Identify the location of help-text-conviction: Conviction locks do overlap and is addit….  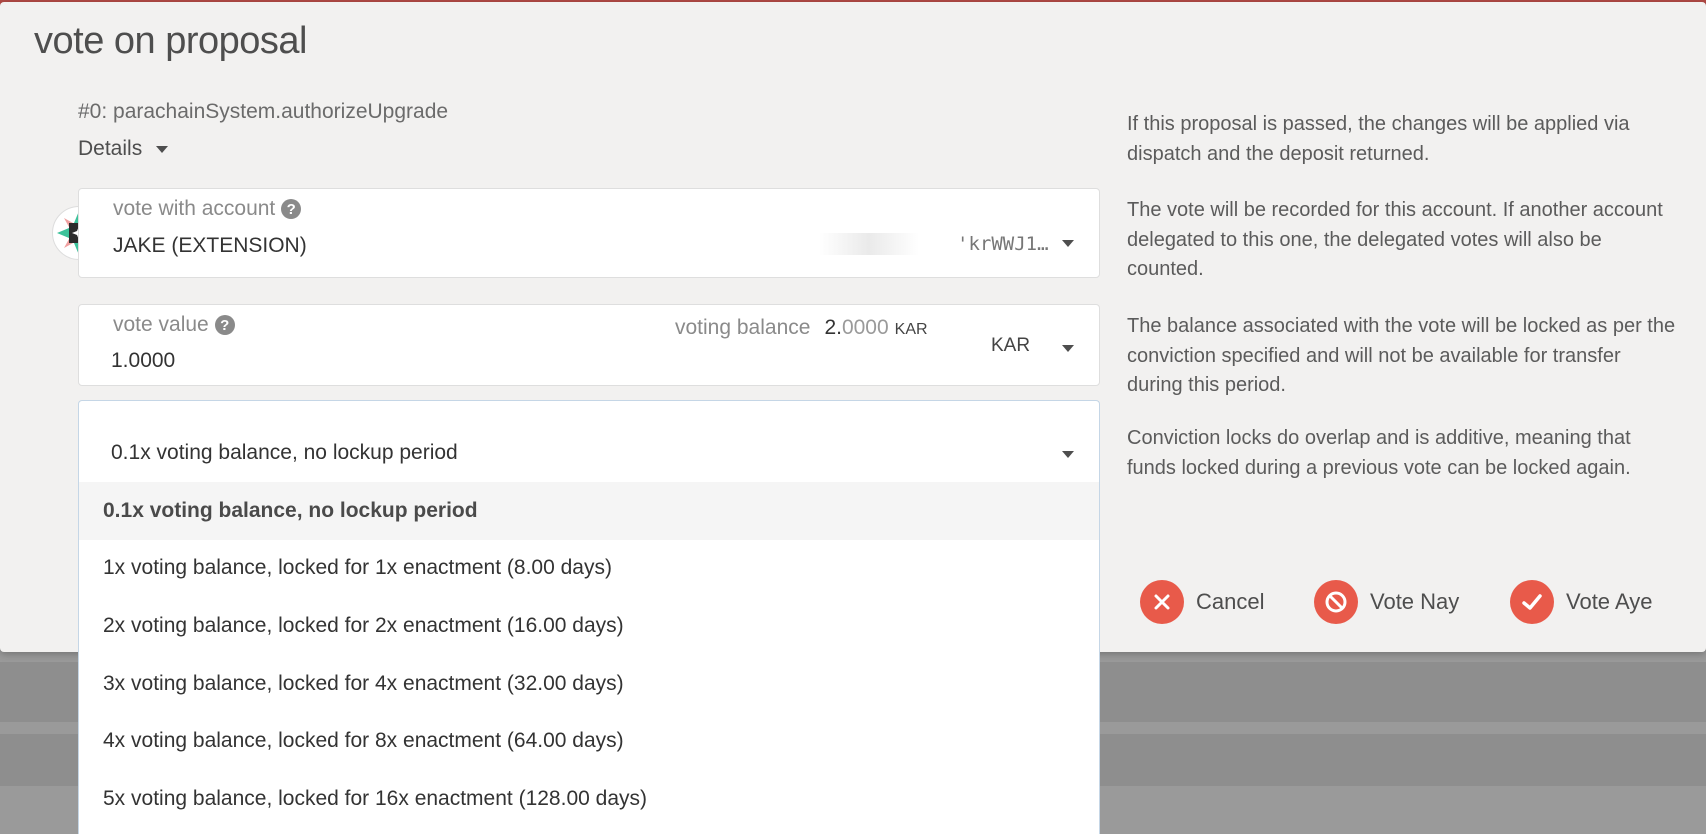
(1379, 453).